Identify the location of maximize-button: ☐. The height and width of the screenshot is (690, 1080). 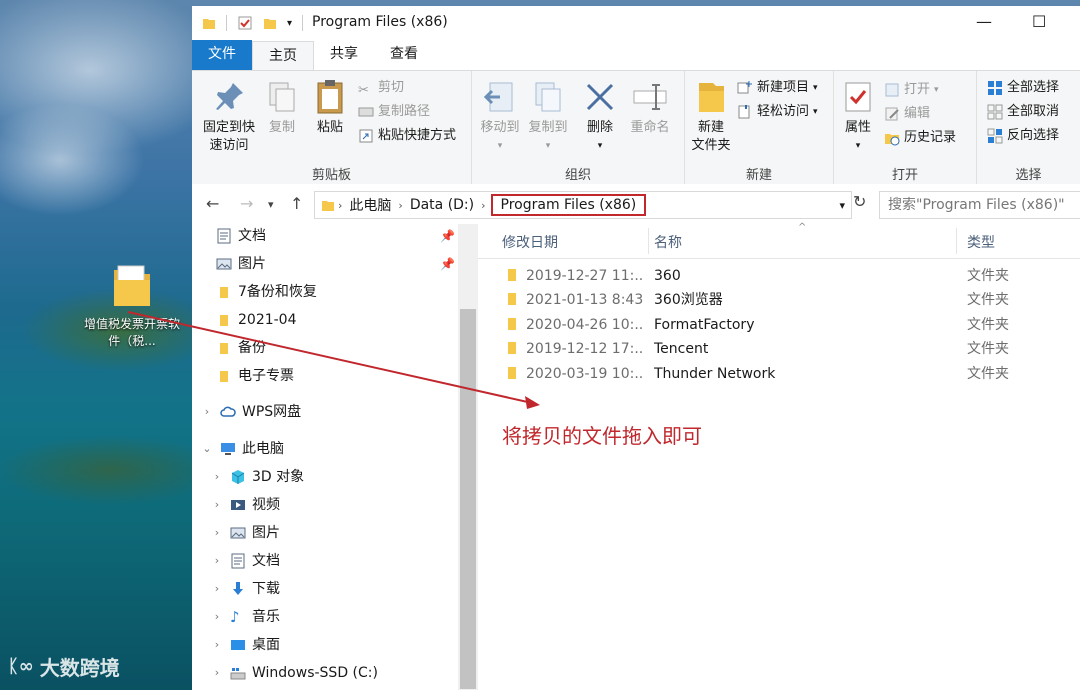
(1039, 21).